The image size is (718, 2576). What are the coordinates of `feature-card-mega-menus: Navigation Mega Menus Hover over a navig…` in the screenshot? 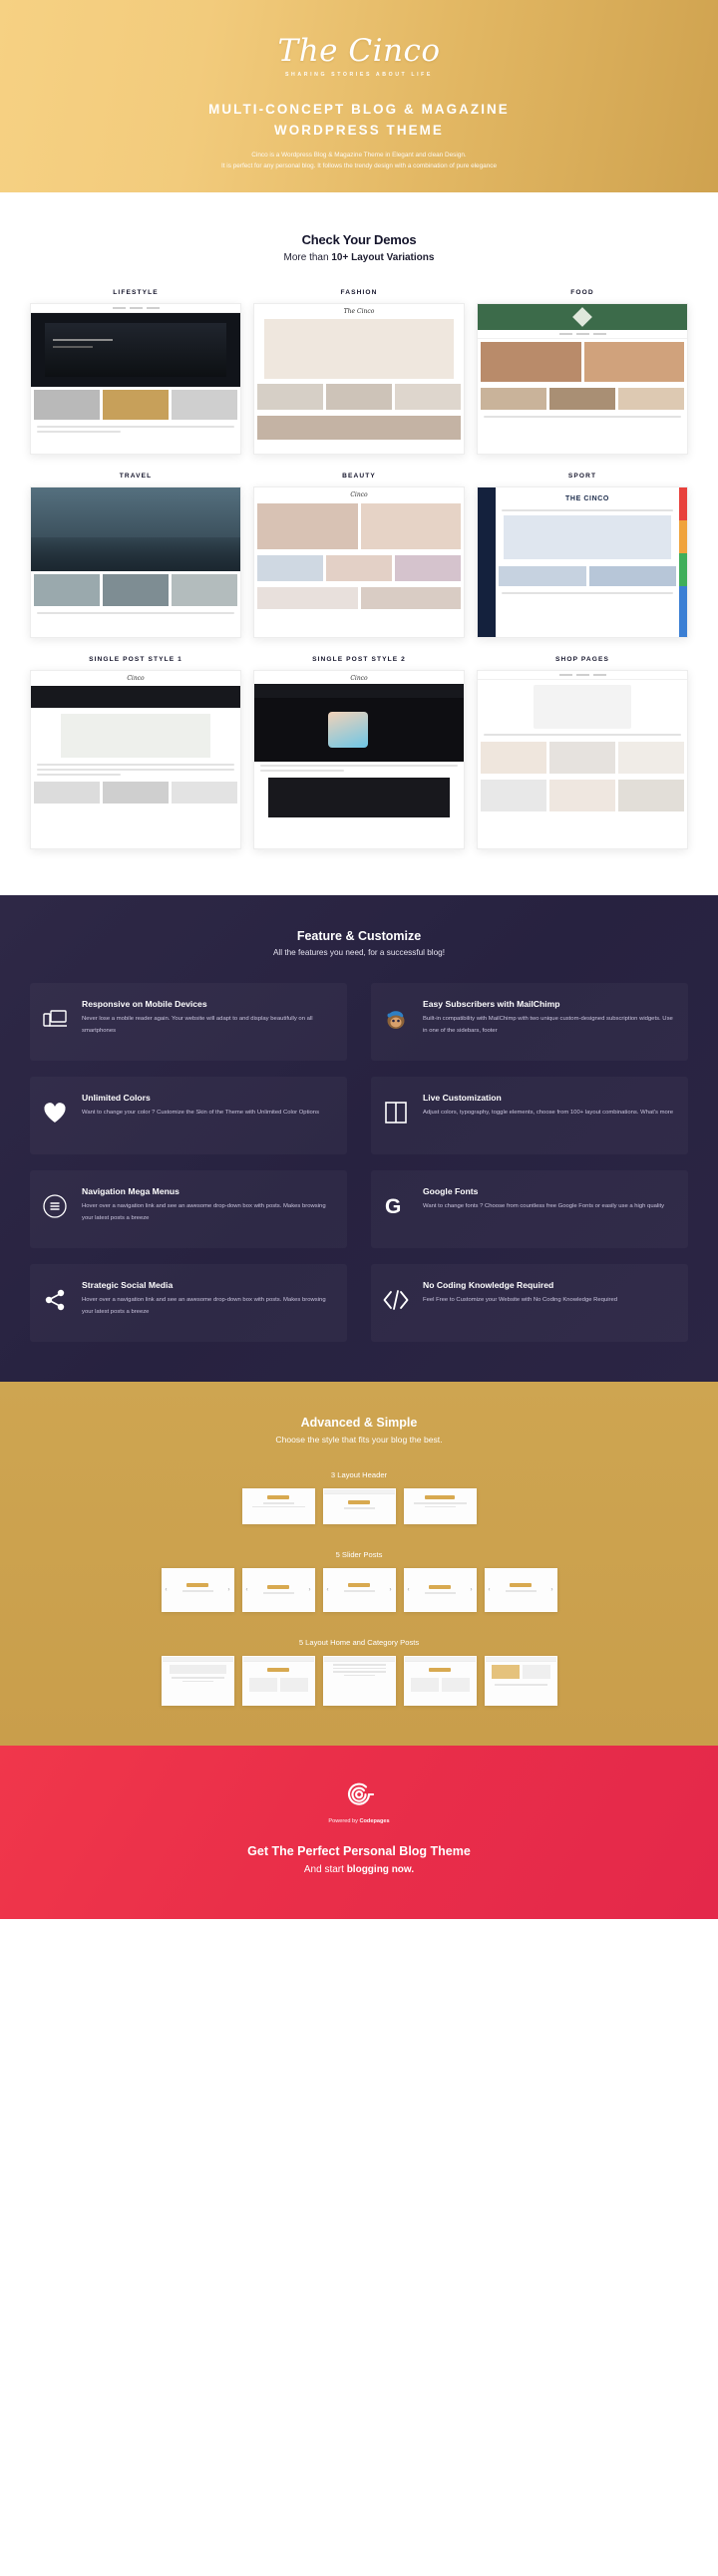 It's located at (188, 1209).